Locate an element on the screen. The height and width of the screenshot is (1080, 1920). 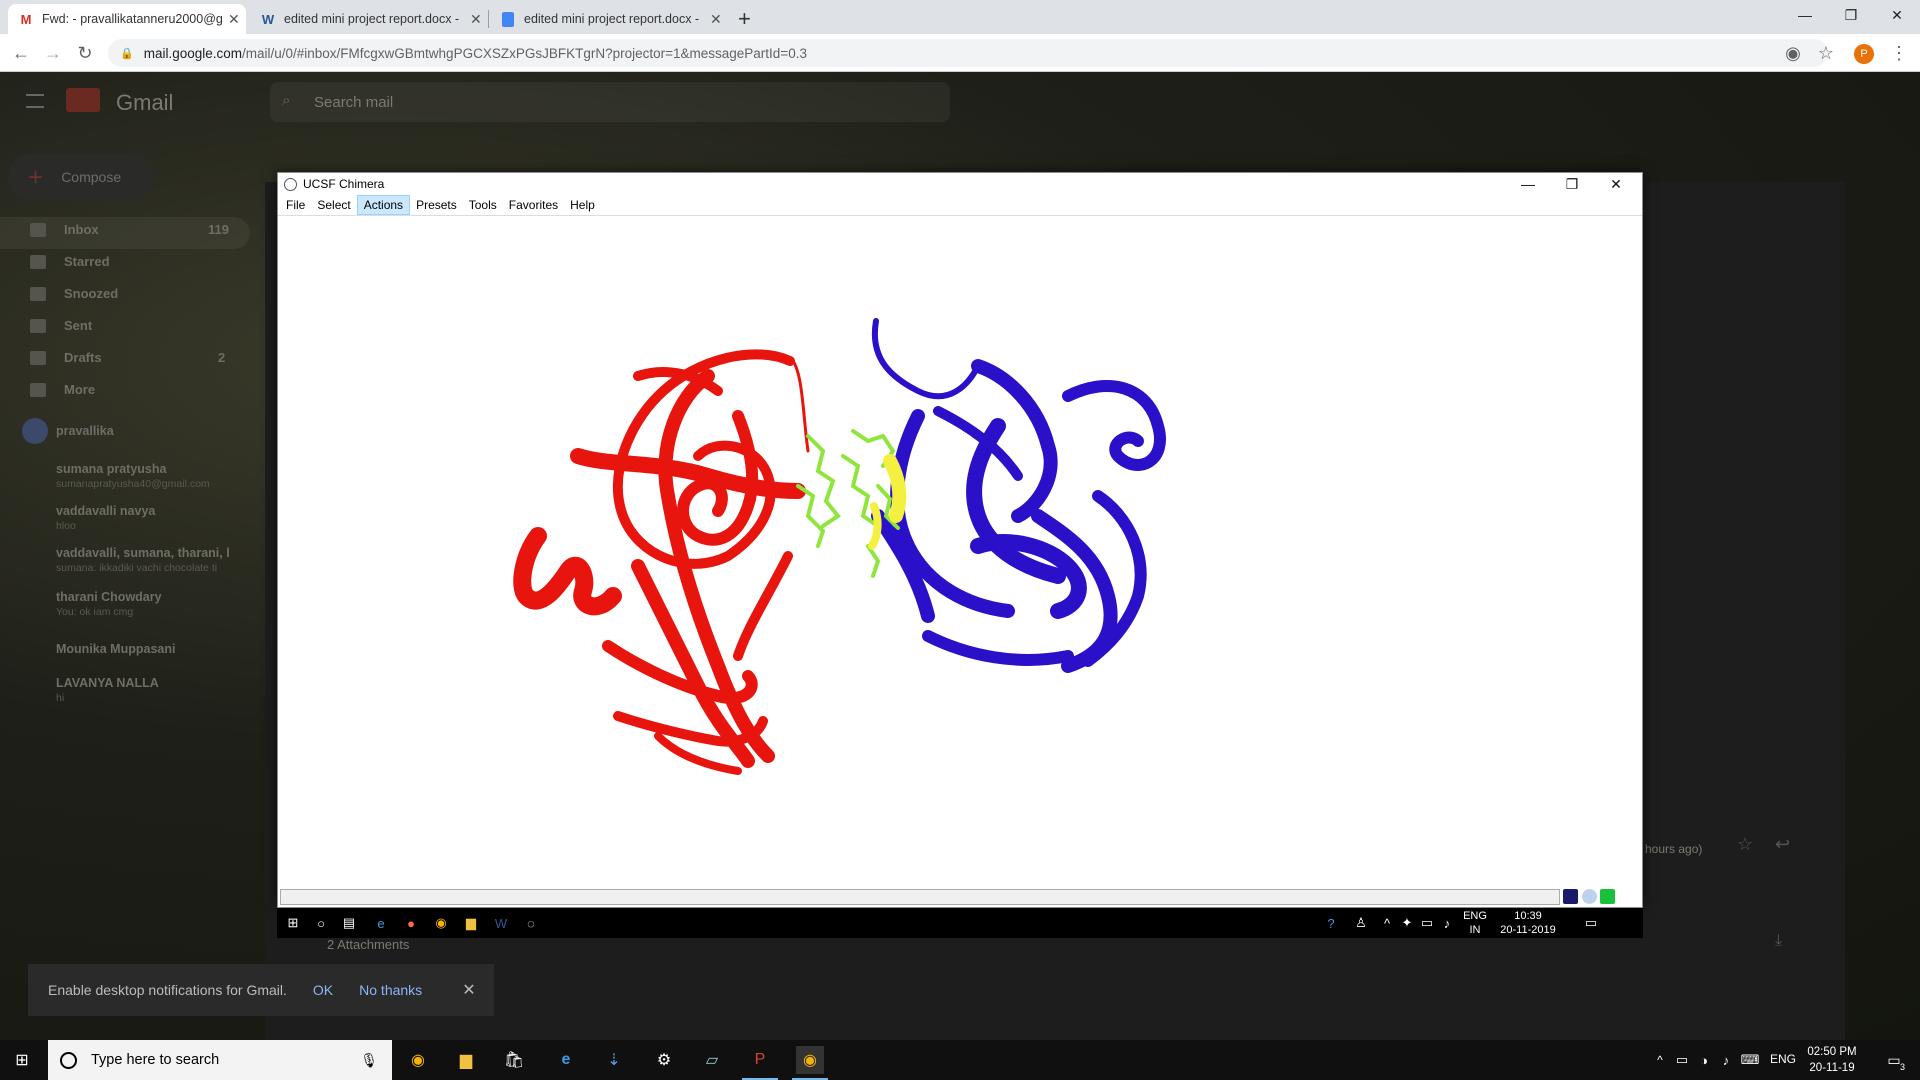
input-language: ENG IN is located at coordinates (1475, 923).